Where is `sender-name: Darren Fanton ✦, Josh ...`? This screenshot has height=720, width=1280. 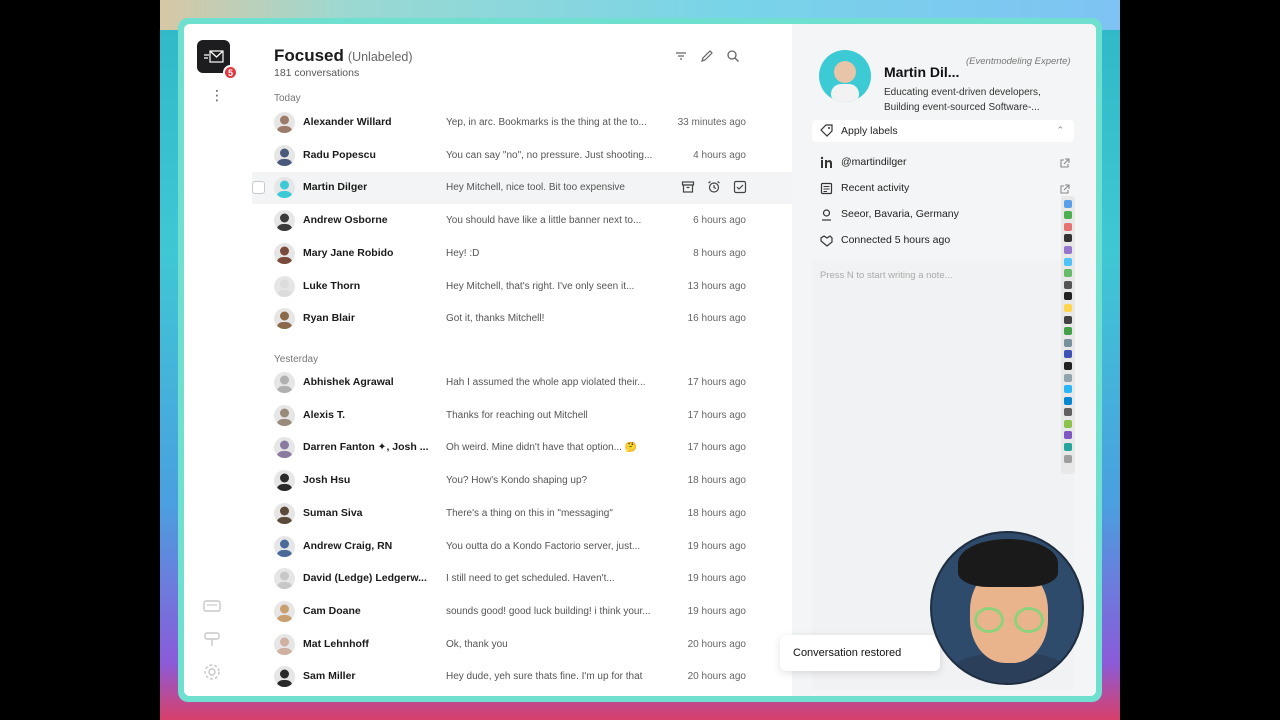 sender-name: Darren Fanton ✦, Josh ... is located at coordinates (365, 447).